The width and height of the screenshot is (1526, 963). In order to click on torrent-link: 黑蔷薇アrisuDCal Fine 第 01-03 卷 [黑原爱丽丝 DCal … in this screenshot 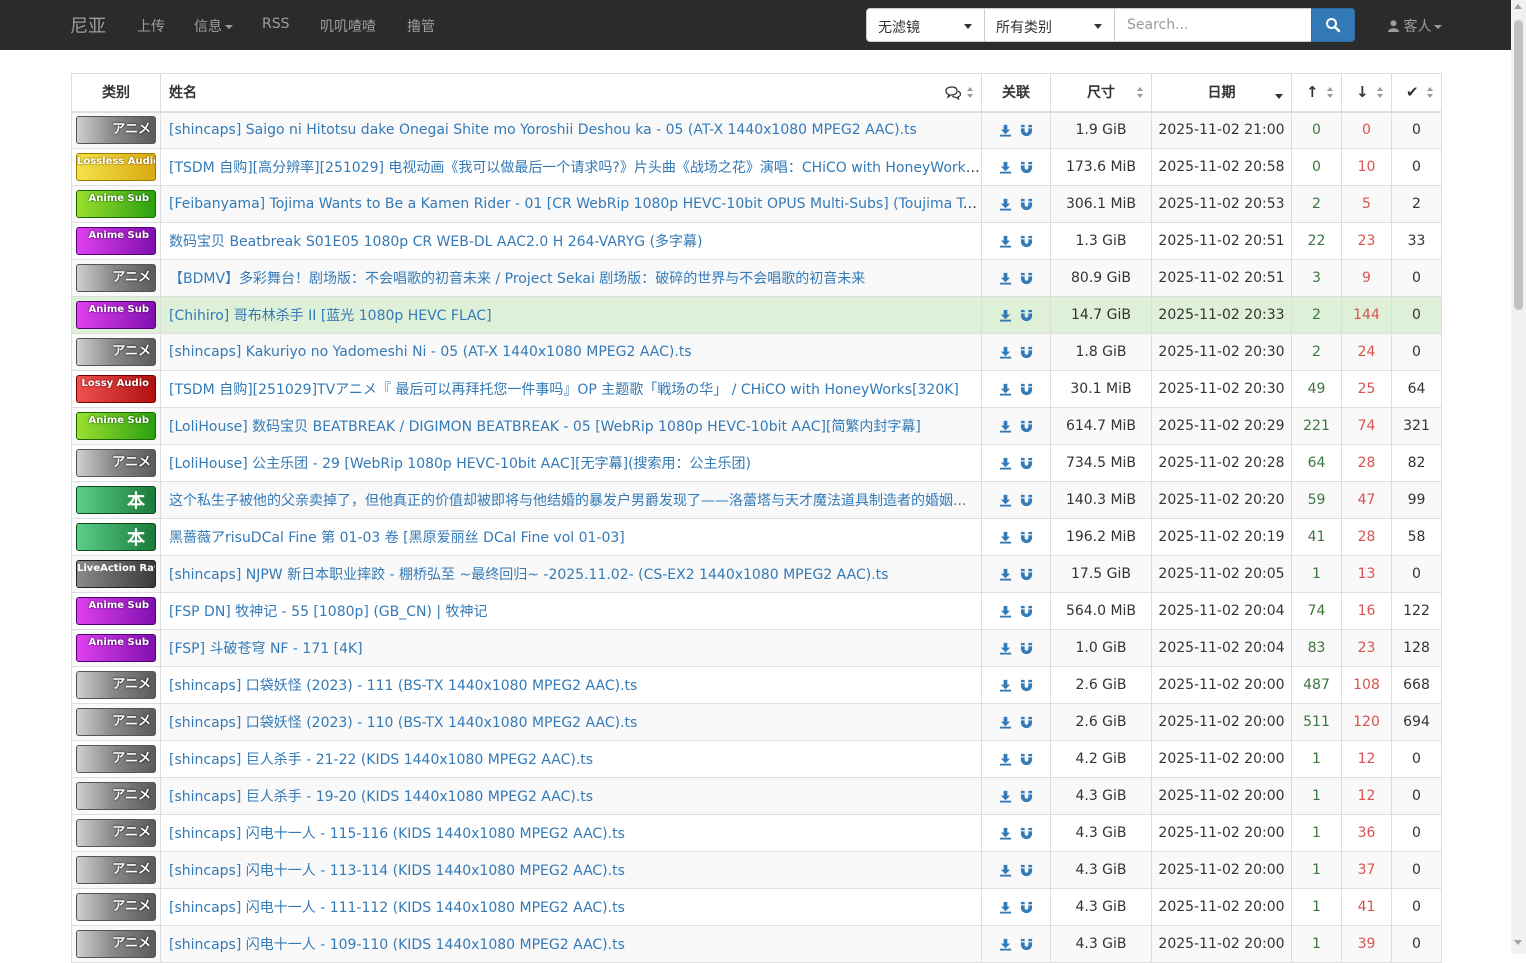, I will do `click(397, 538)`.